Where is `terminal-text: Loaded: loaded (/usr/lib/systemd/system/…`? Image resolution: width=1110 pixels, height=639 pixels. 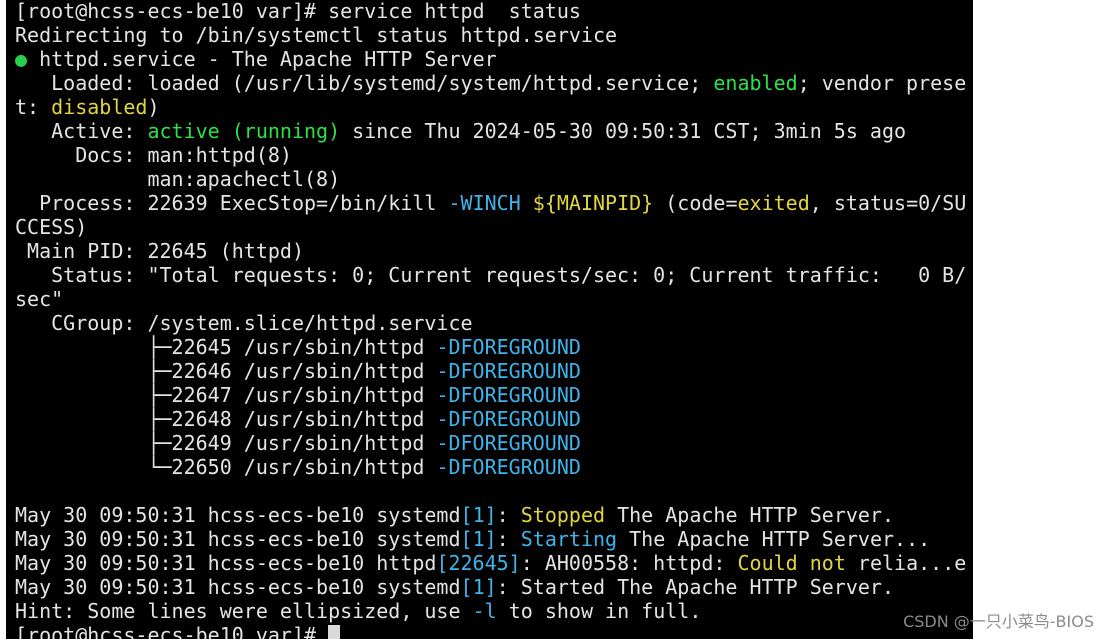
terminal-text: Loaded: loaded (/usr/lib/systemd/system/… is located at coordinates (364, 83).